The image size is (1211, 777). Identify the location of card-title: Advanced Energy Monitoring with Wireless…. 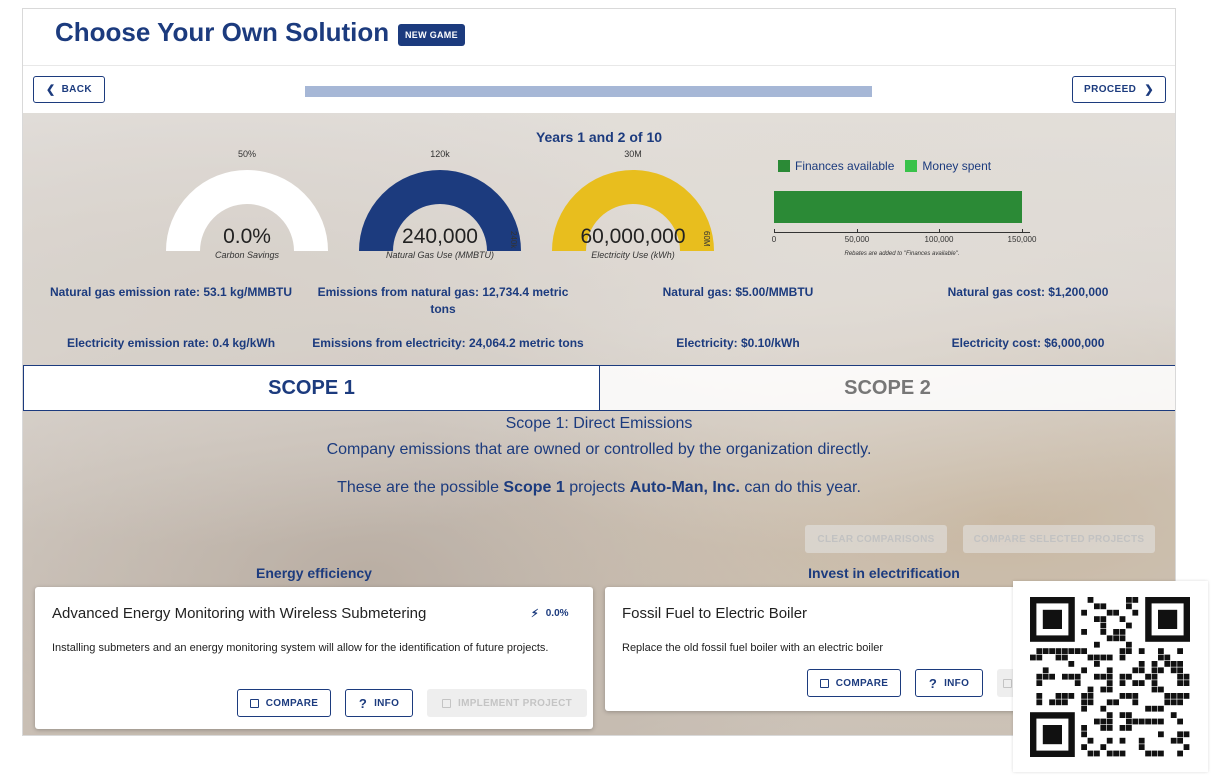
(239, 613).